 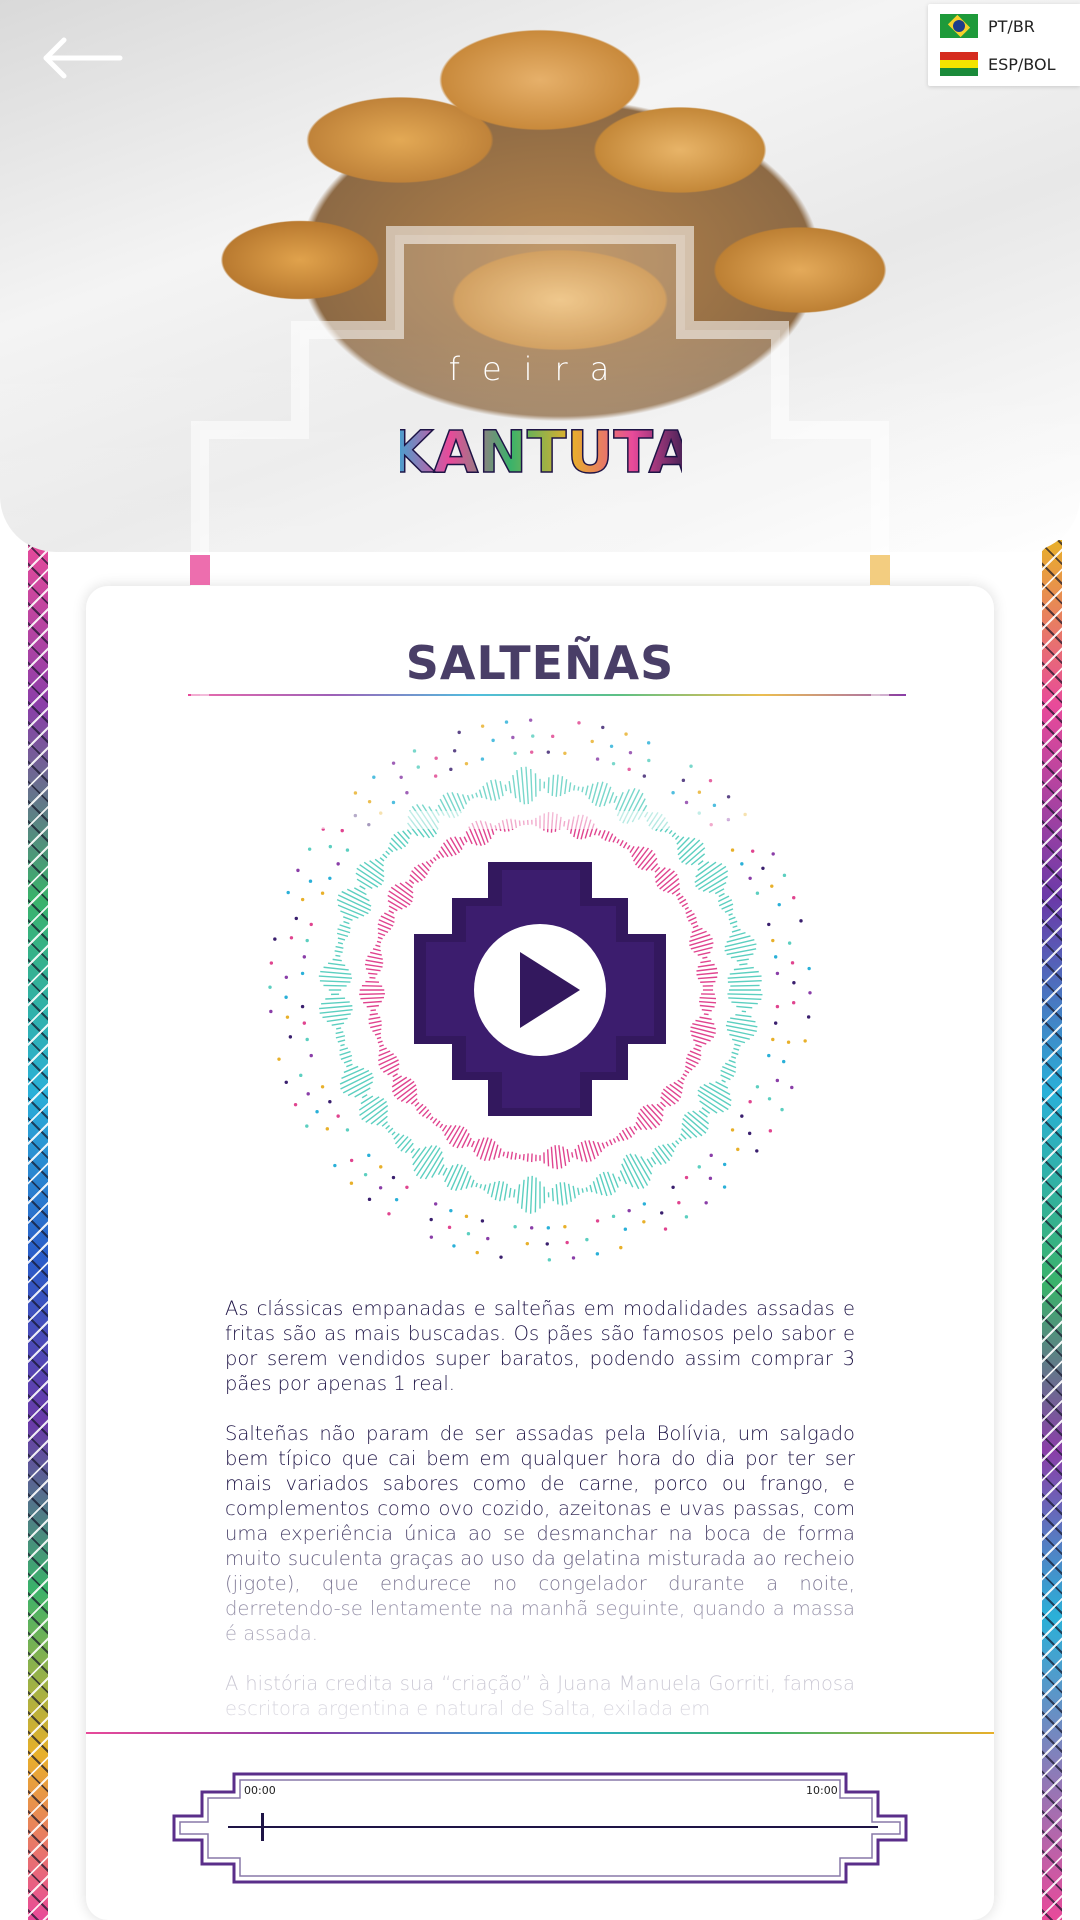 What do you see at coordinates (998, 64) in the screenshot?
I see `language-option-esp-bol: ESP/BOL` at bounding box center [998, 64].